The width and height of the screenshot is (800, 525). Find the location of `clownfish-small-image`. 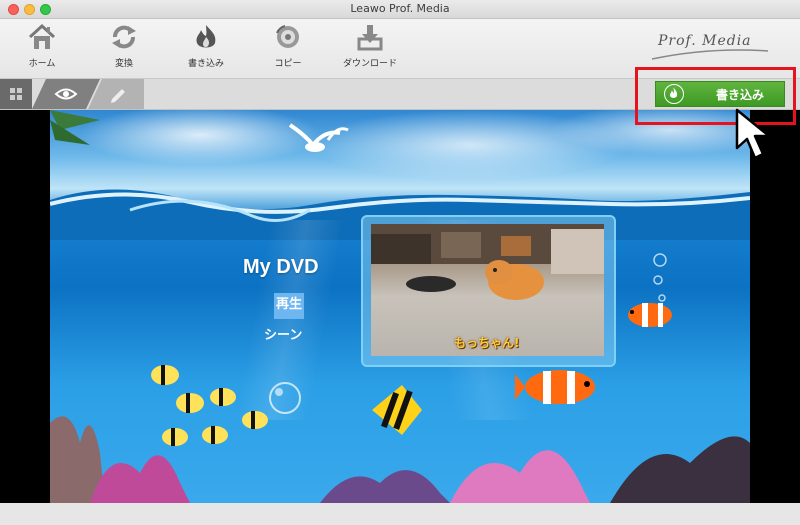

clownfish-small-image is located at coordinates (650, 315).